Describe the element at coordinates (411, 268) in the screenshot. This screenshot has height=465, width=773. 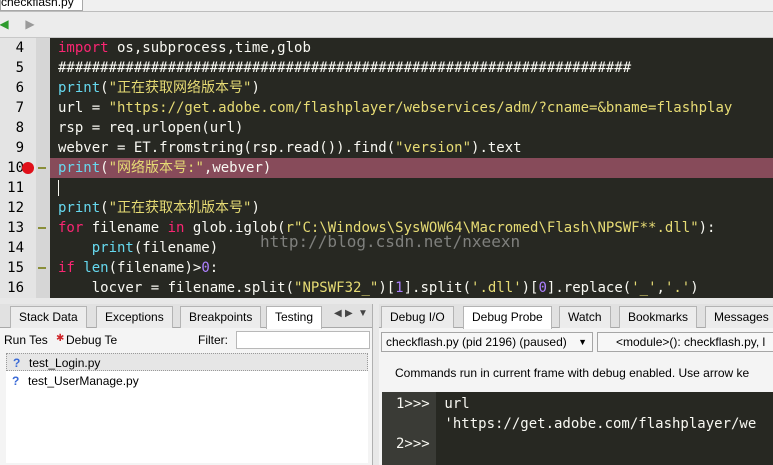
I see `code-line: if len(filename)>0:` at that location.